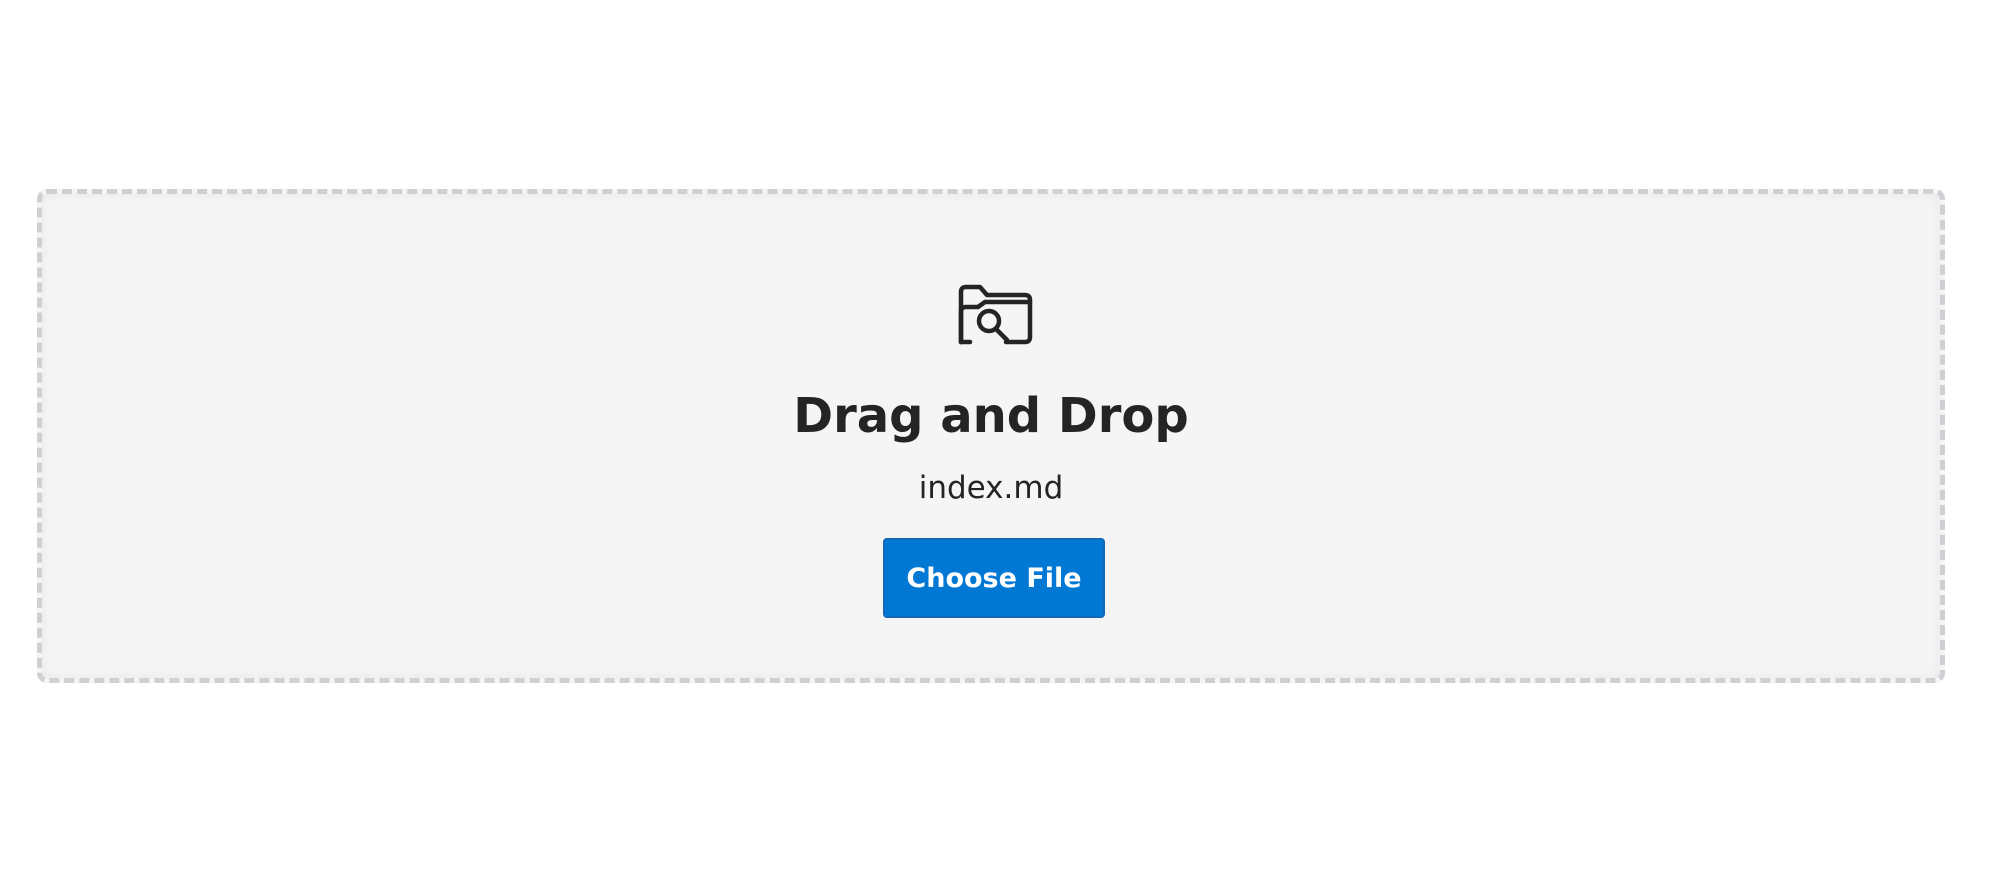 Image resolution: width=1990 pixels, height=882 pixels. What do you see at coordinates (991, 488) in the screenshot?
I see `selected-filename: index.md` at bounding box center [991, 488].